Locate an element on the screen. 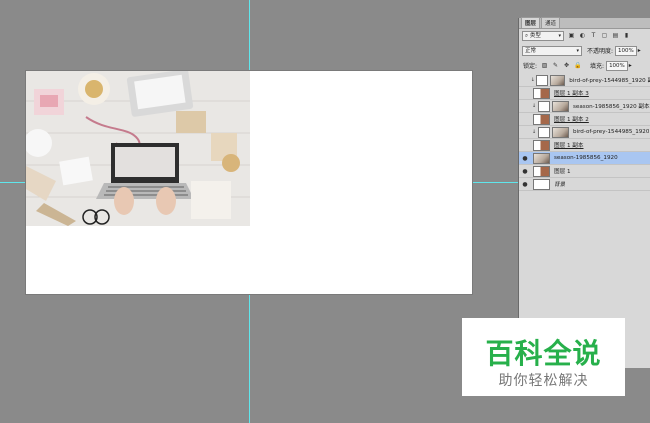 The height and width of the screenshot is (423, 650). layer-name: 图层 1 副本 is located at coordinates (569, 146).